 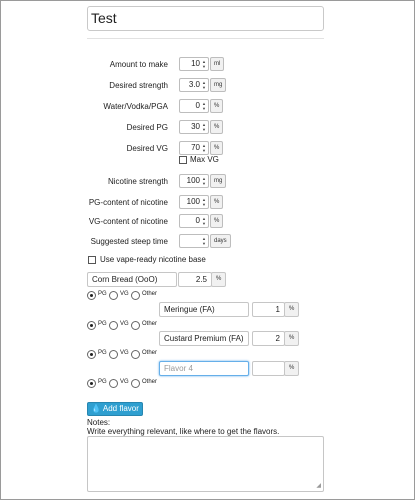 What do you see at coordinates (120, 408) in the screenshot?
I see `add-flavor-label: Add flavor` at bounding box center [120, 408].